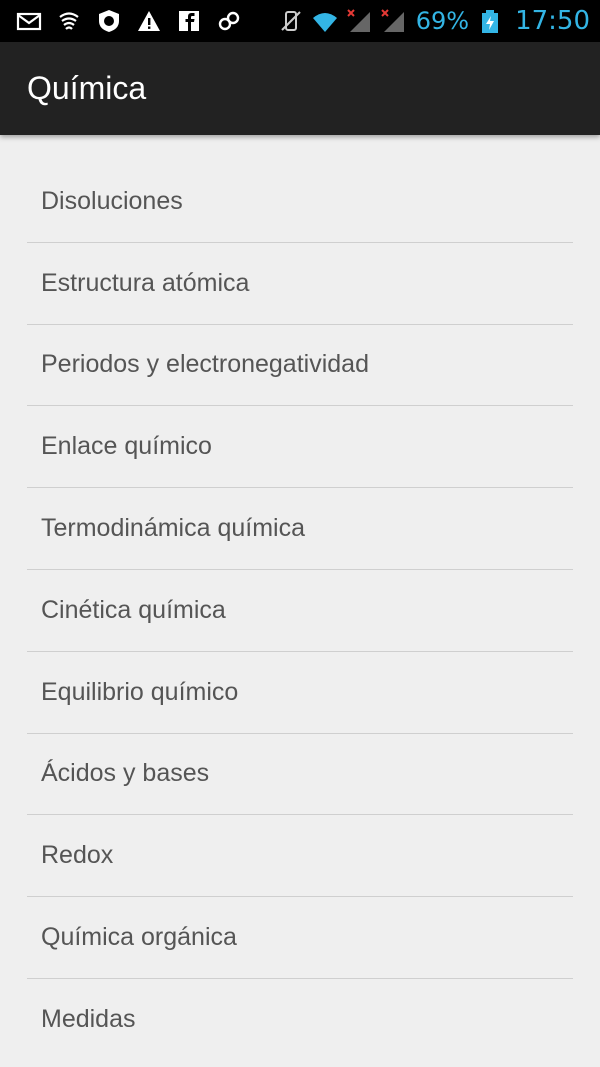  I want to click on list-item-label: Equilibrio químico, so click(140, 691).